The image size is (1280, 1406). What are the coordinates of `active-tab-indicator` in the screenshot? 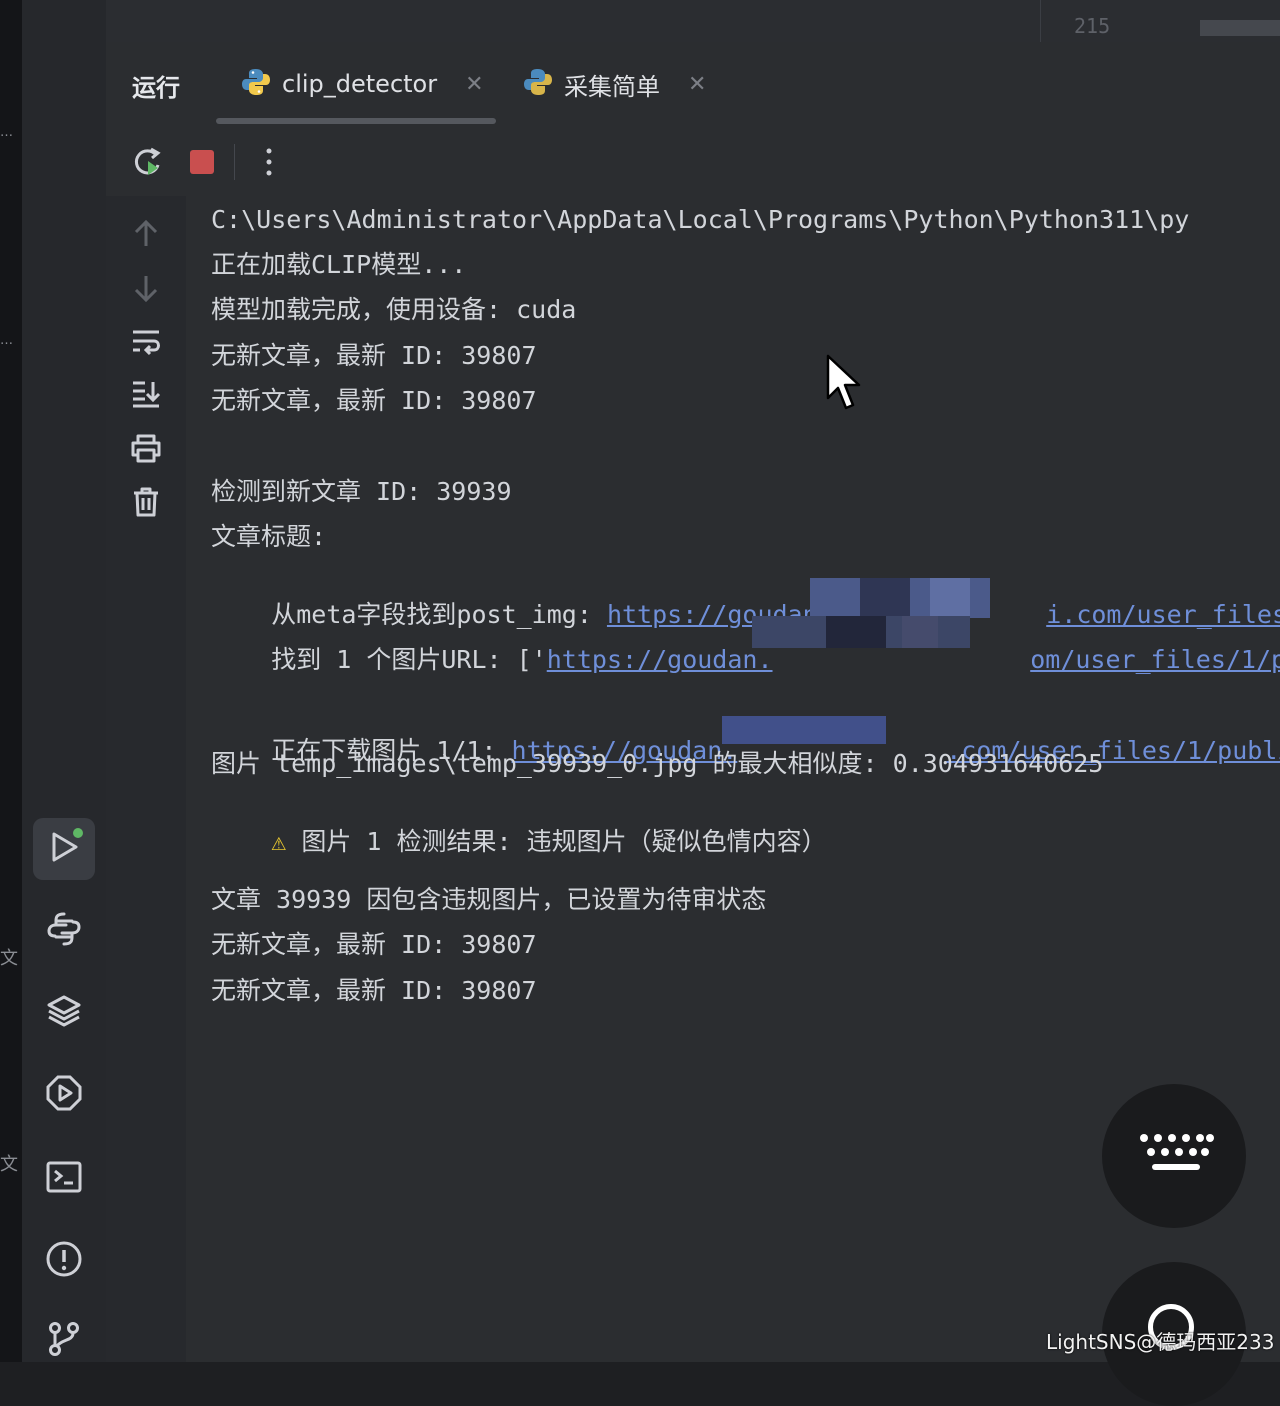 It's located at (356, 121).